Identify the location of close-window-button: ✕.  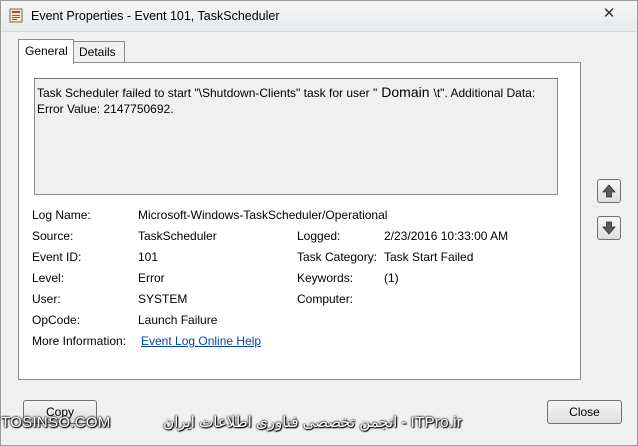
(609, 14).